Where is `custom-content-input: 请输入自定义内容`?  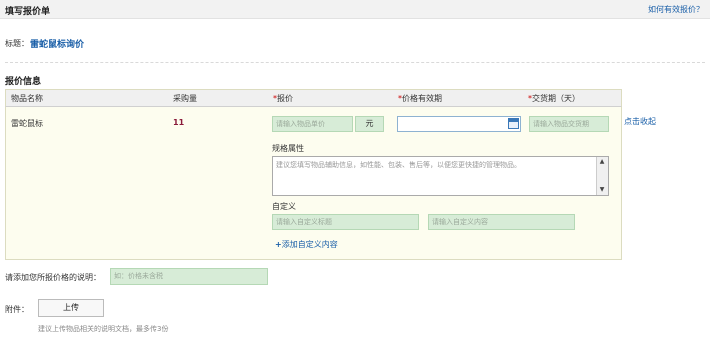 custom-content-input: 请输入自定义内容 is located at coordinates (501, 222).